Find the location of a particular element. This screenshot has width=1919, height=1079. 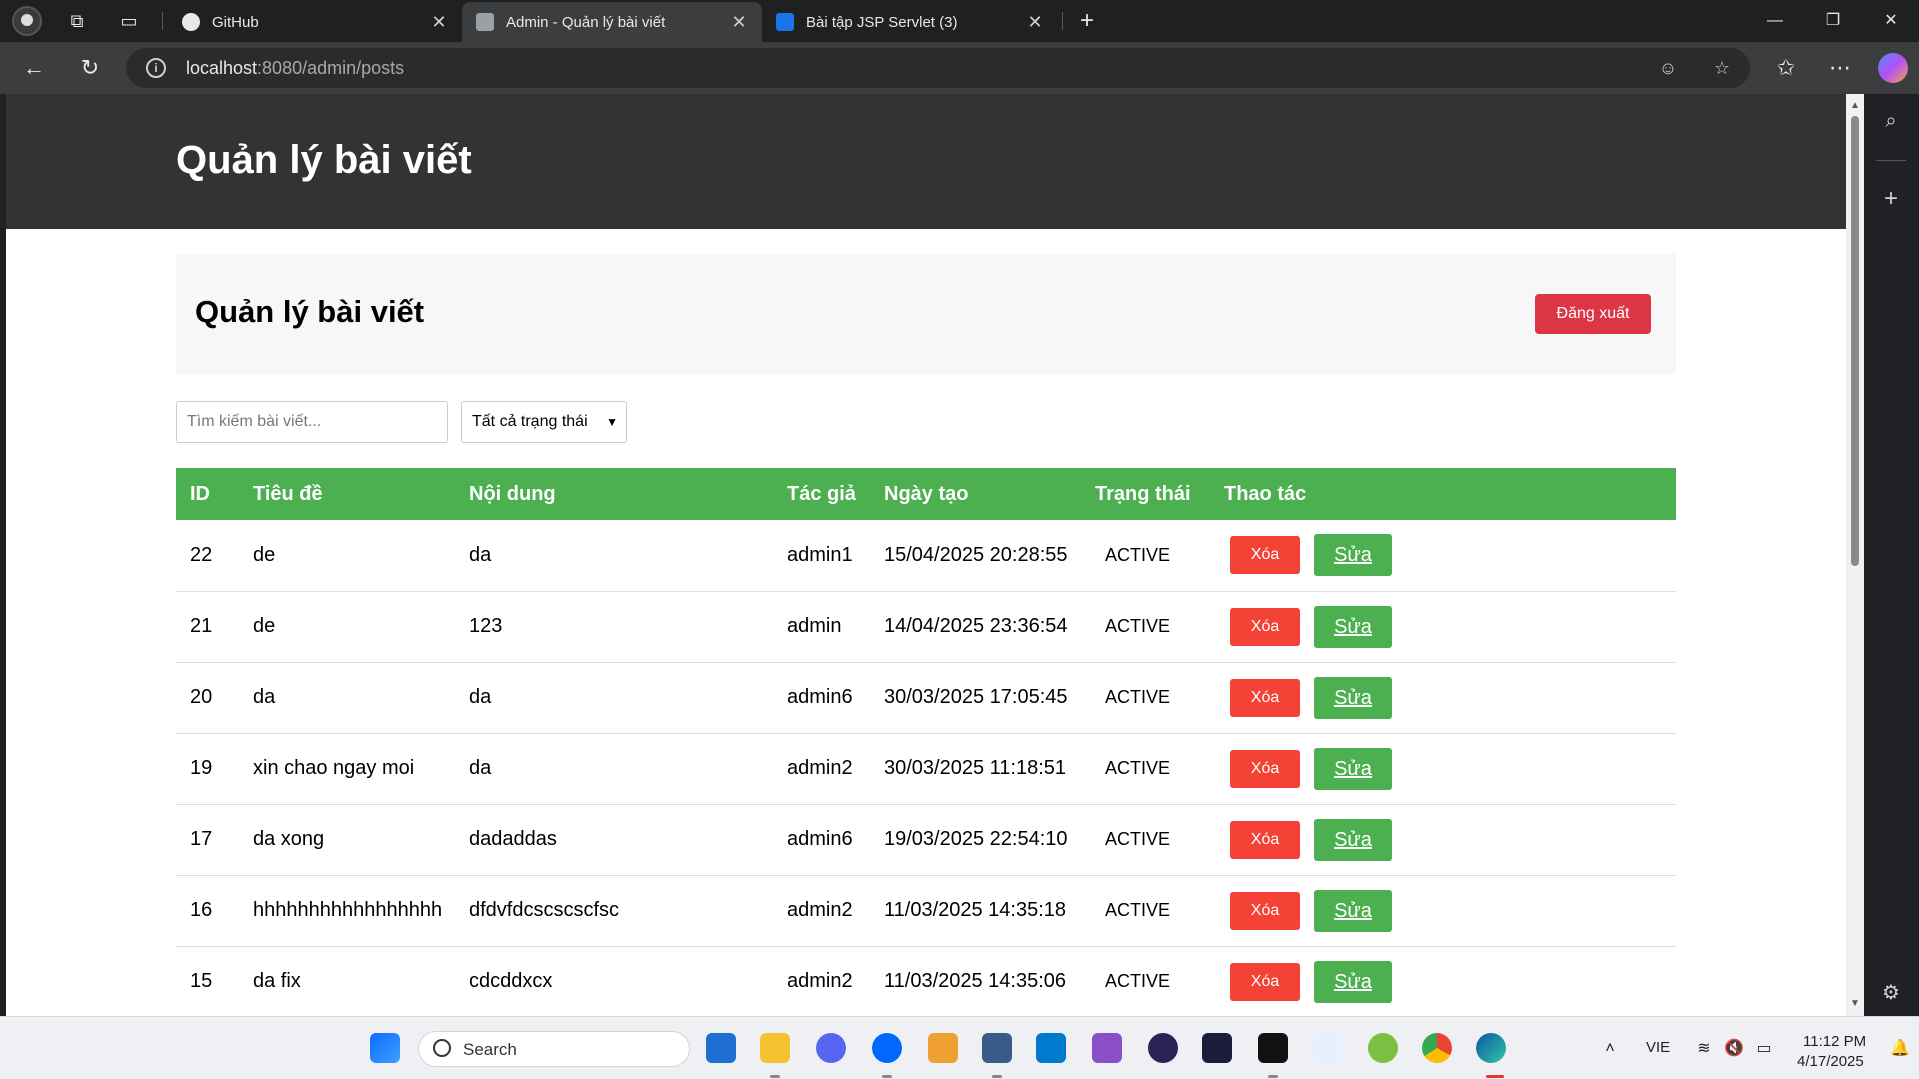

add-icon: + is located at coordinates (1891, 199).